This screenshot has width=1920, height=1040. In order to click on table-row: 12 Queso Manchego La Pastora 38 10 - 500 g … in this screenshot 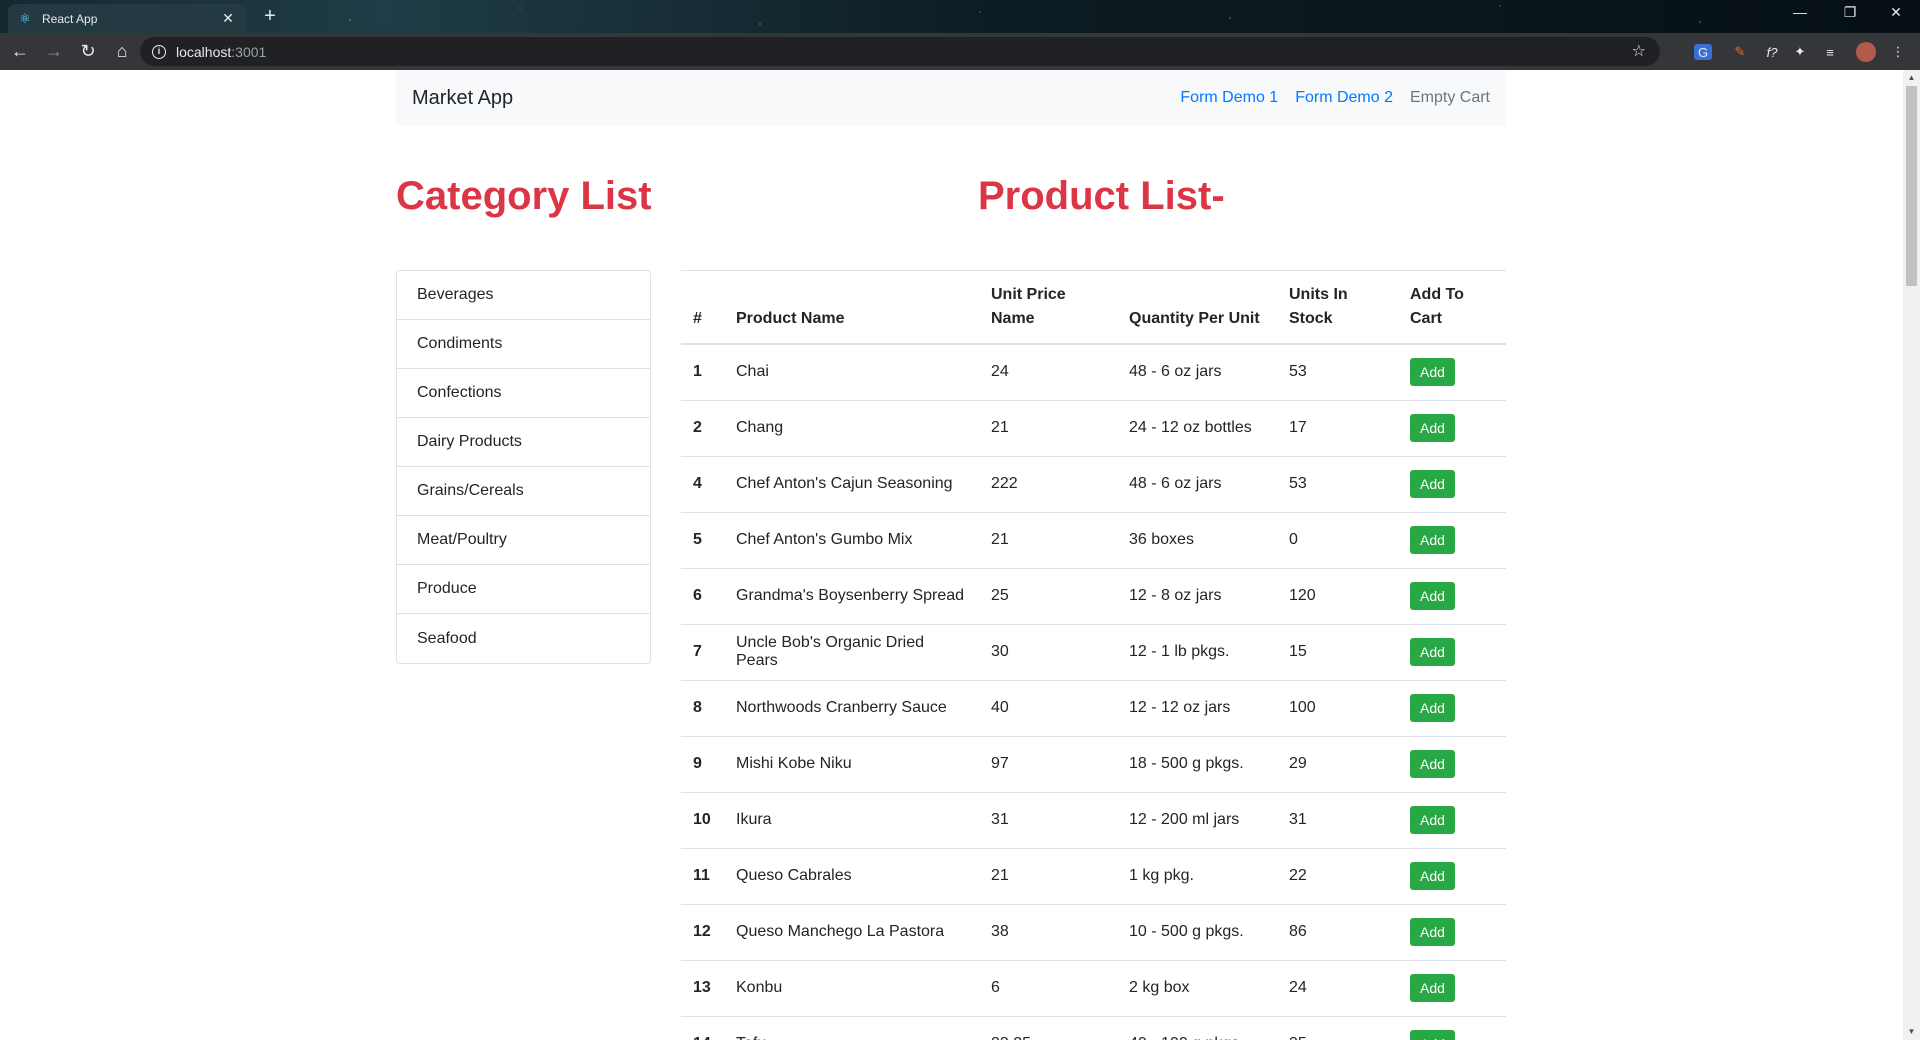, I will do `click(1093, 931)`.